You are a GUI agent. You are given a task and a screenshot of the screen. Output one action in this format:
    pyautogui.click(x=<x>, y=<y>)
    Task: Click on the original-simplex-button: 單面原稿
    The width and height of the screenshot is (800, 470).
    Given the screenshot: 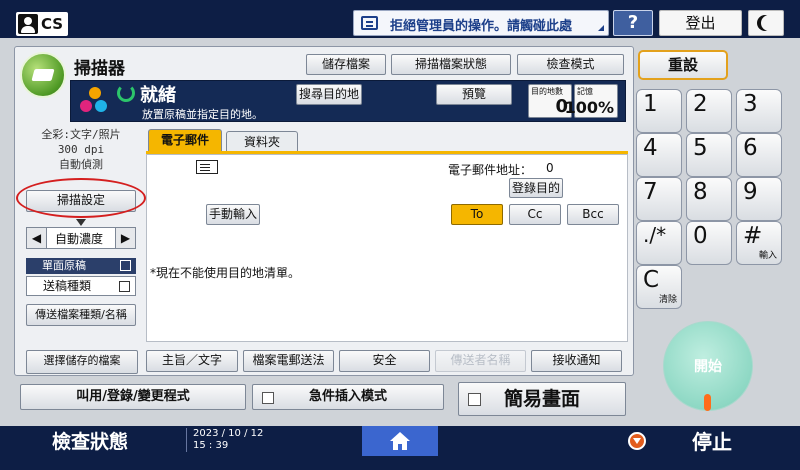 What is the action you would take?
    pyautogui.click(x=81, y=266)
    